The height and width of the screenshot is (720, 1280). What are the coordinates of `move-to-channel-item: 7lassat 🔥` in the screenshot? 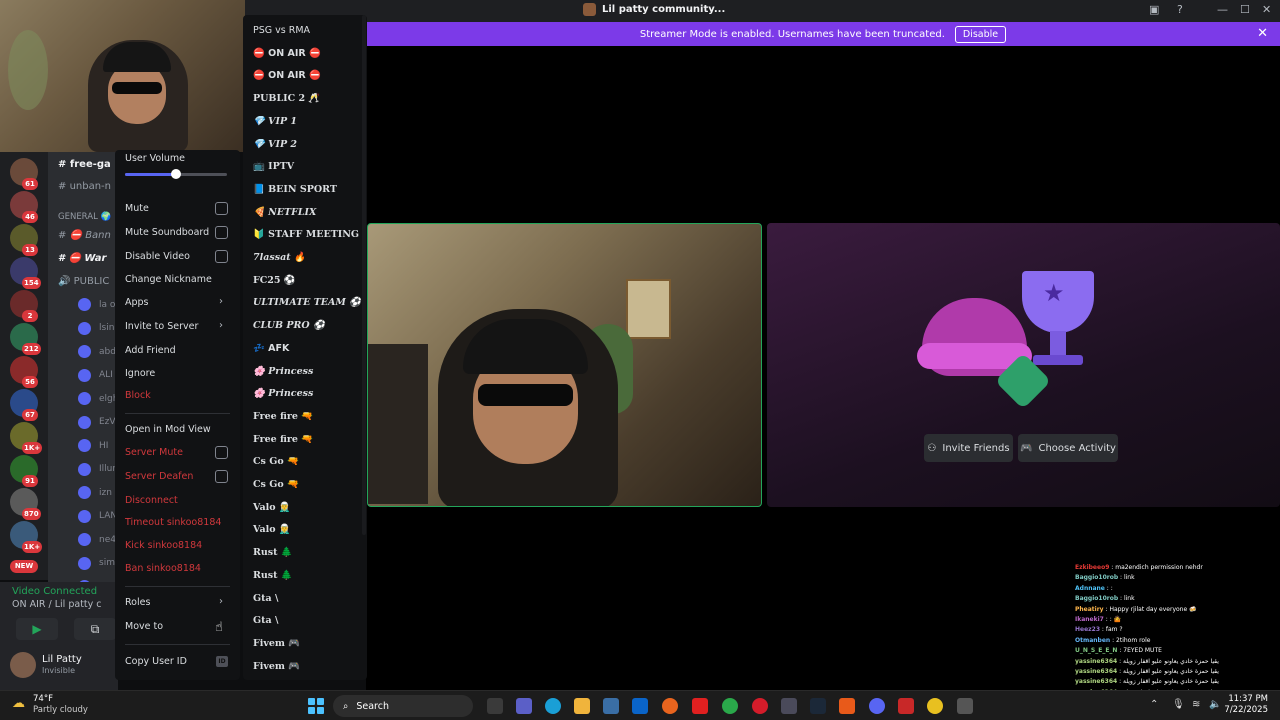 It's located at (279, 257).